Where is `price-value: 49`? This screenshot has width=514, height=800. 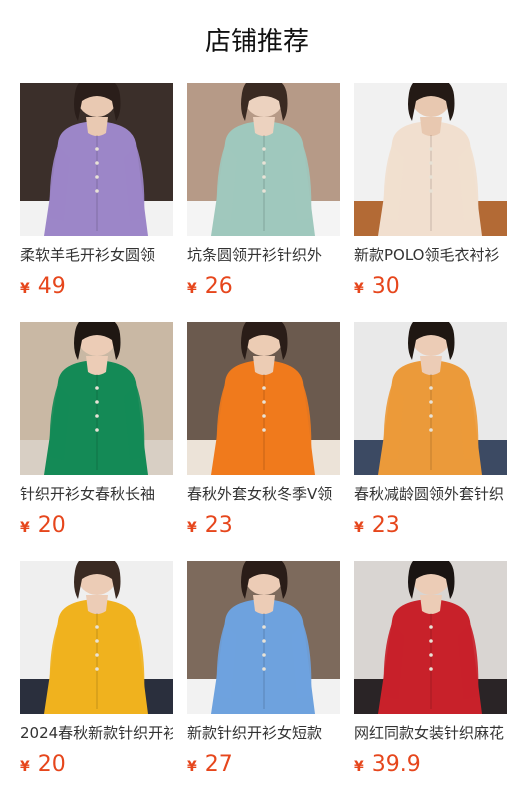 price-value: 49 is located at coordinates (51, 286).